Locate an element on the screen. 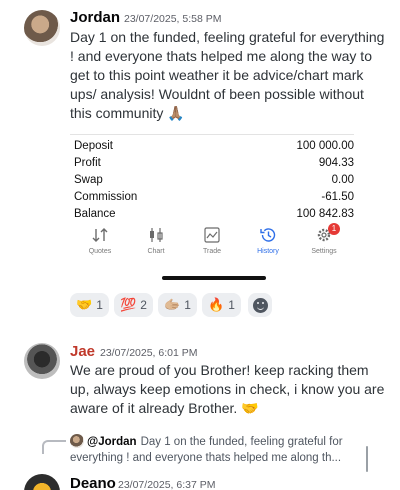 The width and height of the screenshot is (400, 490). summary-row: Commission -61.50 is located at coordinates (214, 199).